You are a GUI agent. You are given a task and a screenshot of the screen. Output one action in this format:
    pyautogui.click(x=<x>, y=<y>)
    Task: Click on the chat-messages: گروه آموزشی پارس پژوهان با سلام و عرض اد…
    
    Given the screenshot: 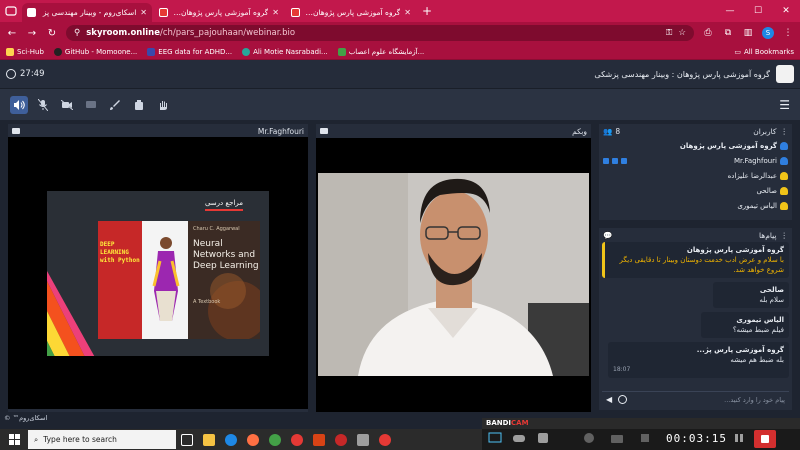 What is the action you would take?
    pyautogui.click(x=695, y=314)
    